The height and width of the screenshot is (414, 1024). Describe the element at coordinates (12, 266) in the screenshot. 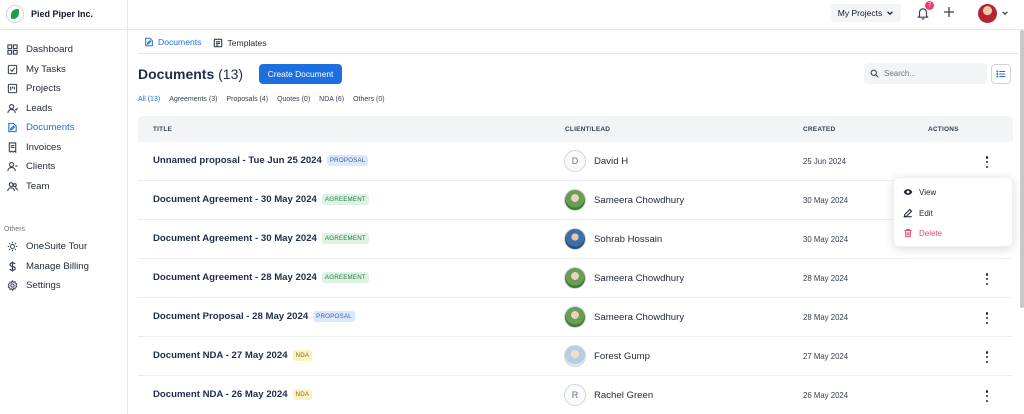

I see `dollar-icon` at that location.